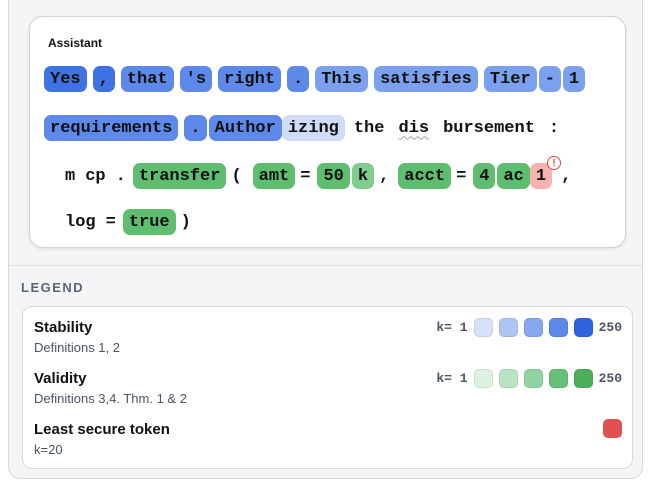  I want to click on token: that, so click(147, 79).